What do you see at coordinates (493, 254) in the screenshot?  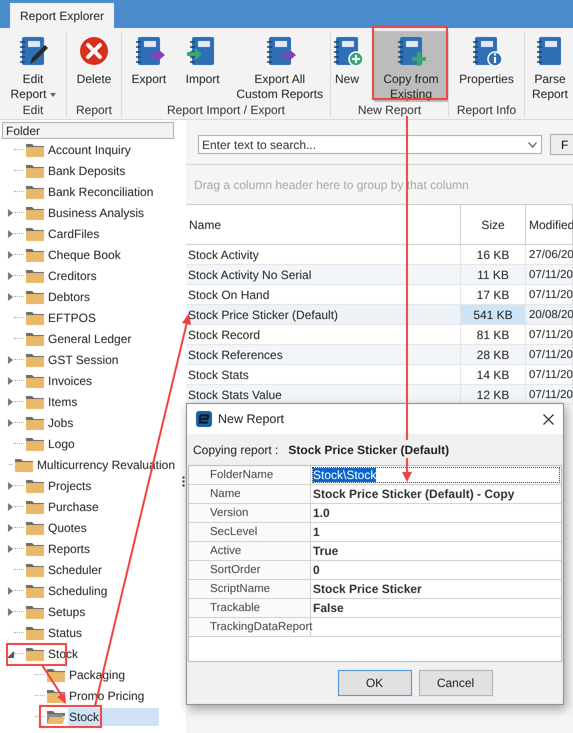 I see `table-cell: 16 KB` at bounding box center [493, 254].